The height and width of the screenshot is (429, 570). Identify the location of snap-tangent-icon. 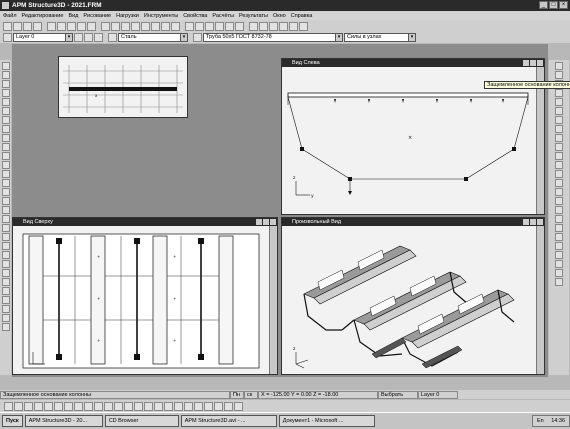
(68, 406).